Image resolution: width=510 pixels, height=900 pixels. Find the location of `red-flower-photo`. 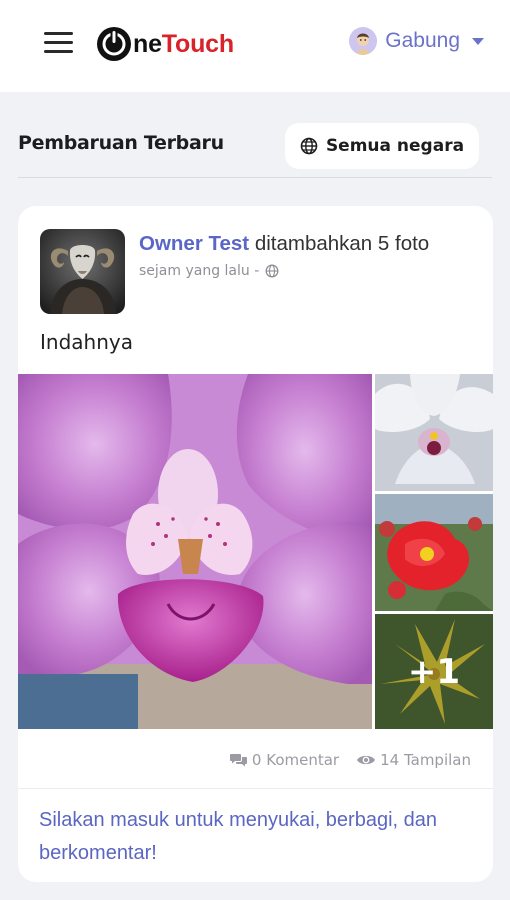

red-flower-photo is located at coordinates (434, 552).